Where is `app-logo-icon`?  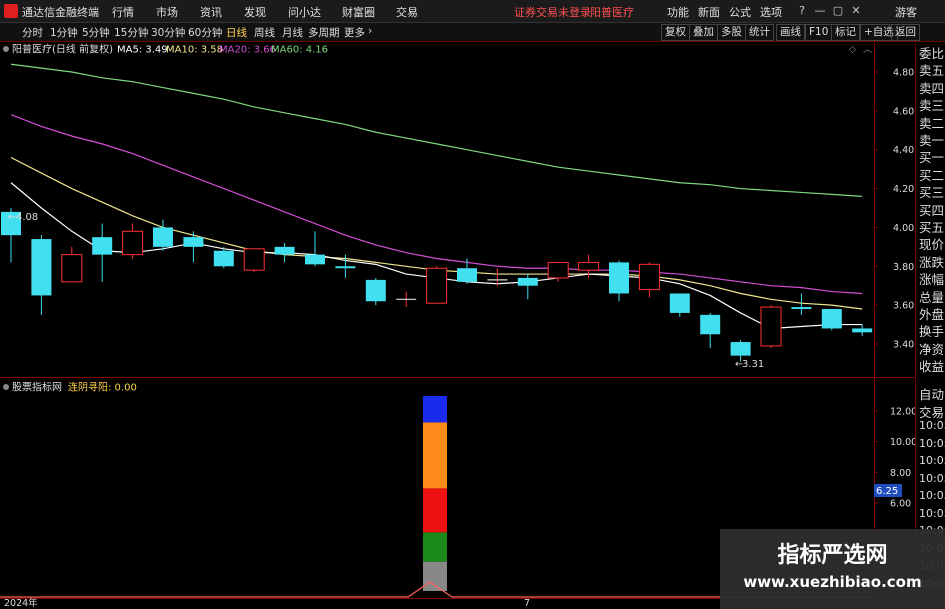
app-logo-icon is located at coordinates (11, 11).